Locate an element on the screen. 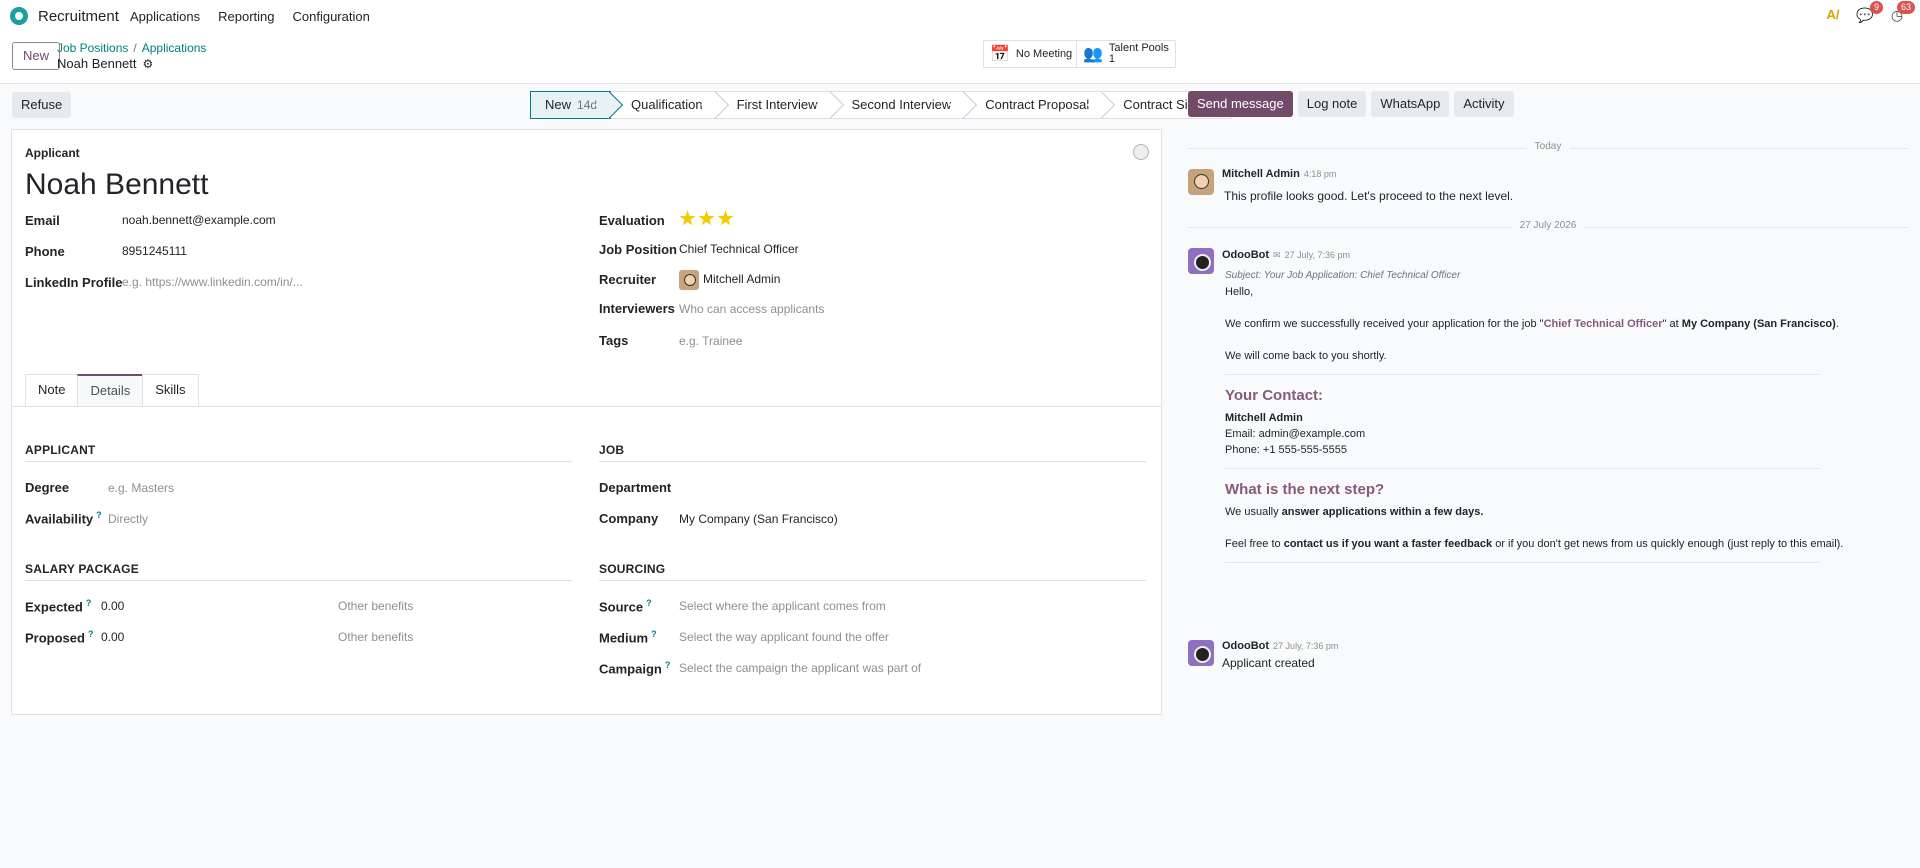  medium-help-icon: ? is located at coordinates (654, 634).